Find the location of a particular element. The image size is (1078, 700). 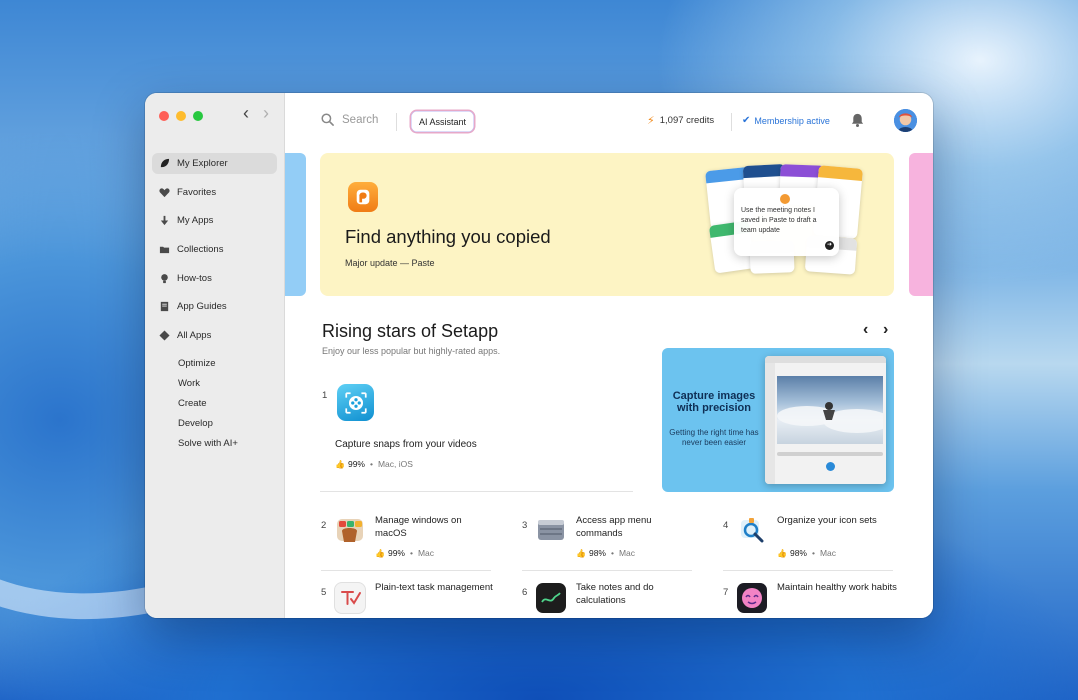

sidebar-item-my-apps: My Apps is located at coordinates (214, 220).